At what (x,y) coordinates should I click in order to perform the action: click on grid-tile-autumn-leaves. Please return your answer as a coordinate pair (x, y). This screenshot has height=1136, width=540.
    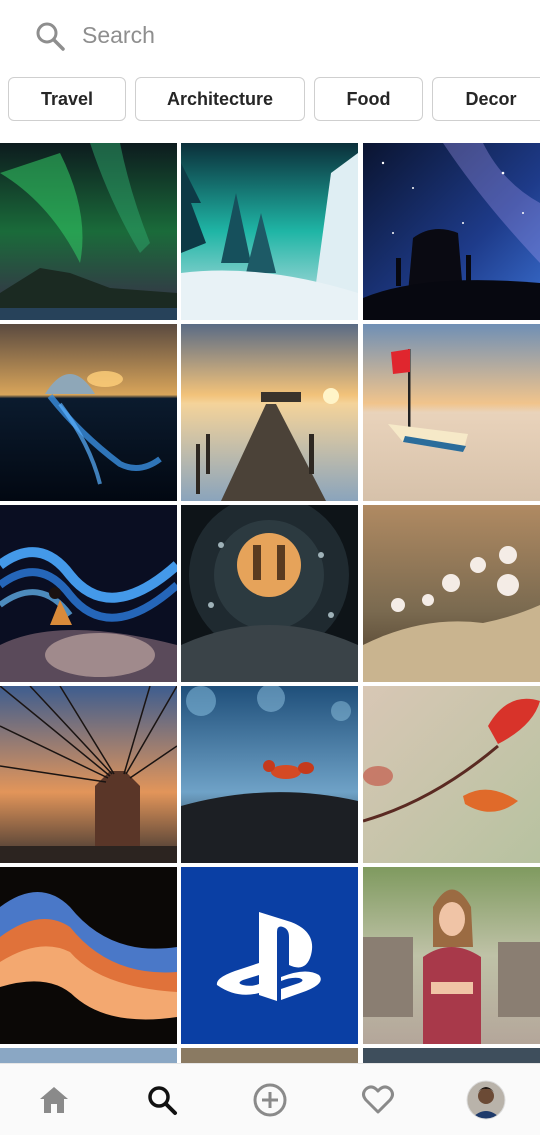
    Looking at the image, I should click on (451, 774).